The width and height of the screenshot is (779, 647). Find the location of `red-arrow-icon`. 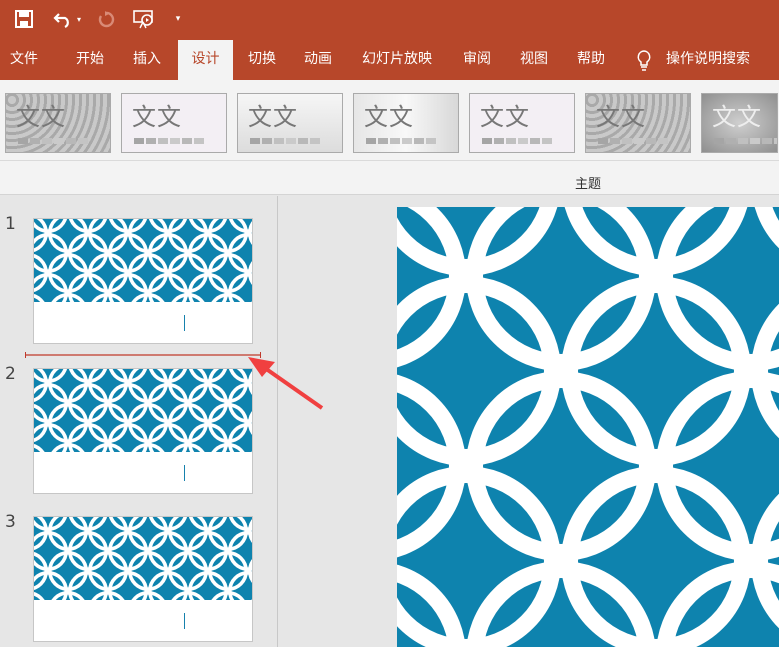

red-arrow-icon is located at coordinates (286, 383).